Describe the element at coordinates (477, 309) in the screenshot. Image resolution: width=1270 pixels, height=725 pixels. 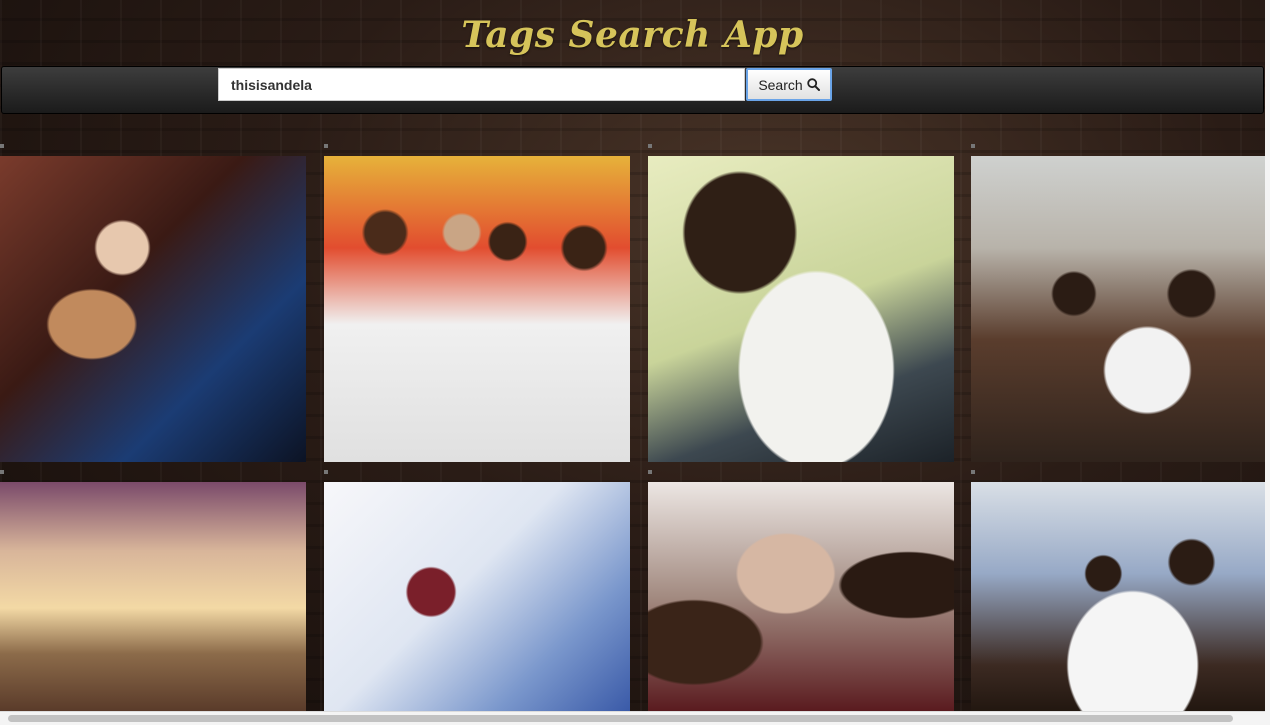
I see `photo-andela-institute-group` at that location.